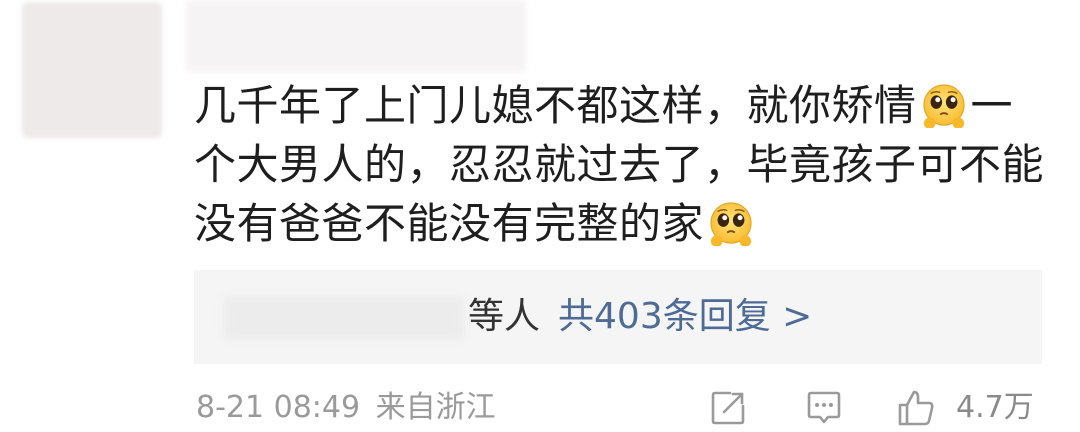 This screenshot has height=432, width=1080. What do you see at coordinates (344, 318) in the screenshot?
I see `reply-usernames` at bounding box center [344, 318].